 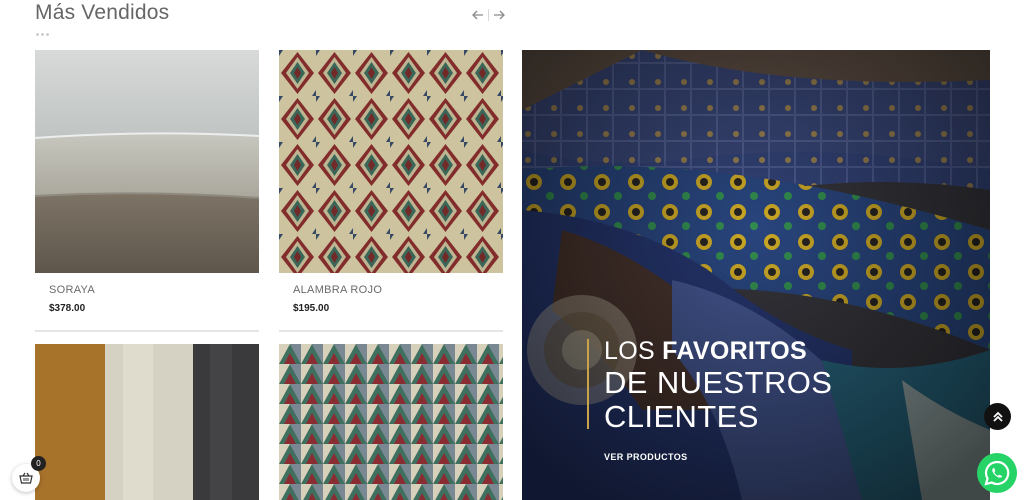 I want to click on product-price: $378.00, so click(x=67, y=308).